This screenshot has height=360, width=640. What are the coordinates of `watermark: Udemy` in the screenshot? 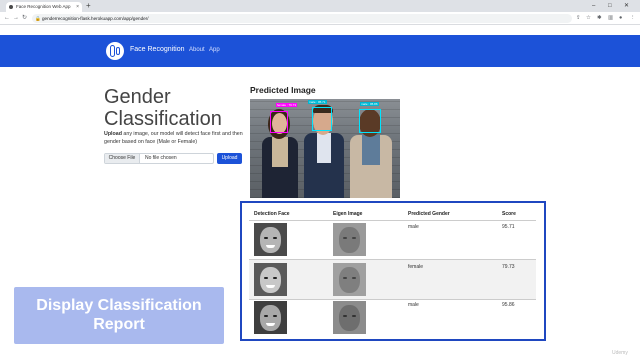 It's located at (620, 353).